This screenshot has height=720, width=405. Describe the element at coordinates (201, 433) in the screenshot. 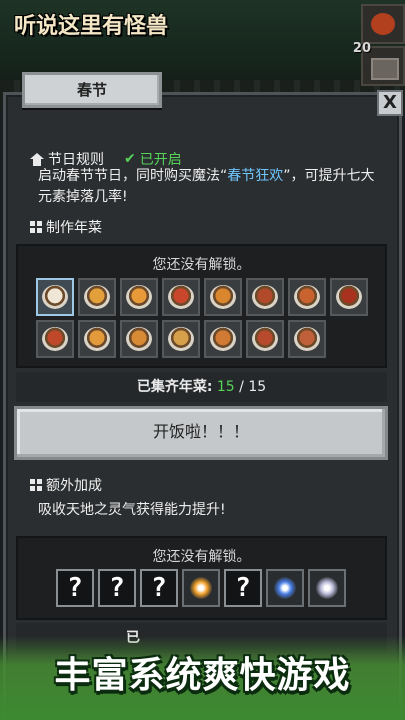

I see `serve-feast-button: 开饭啦！！！` at that location.